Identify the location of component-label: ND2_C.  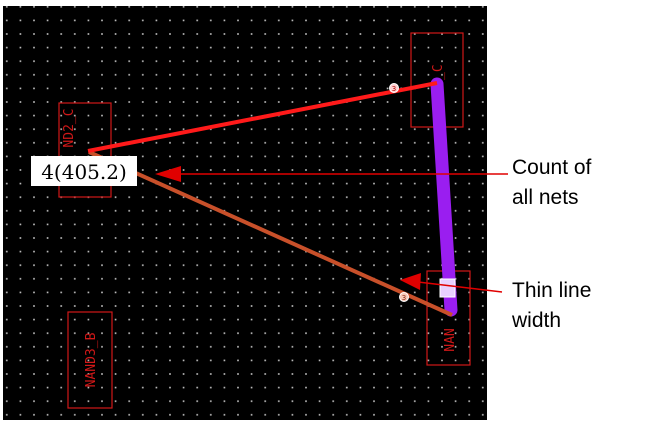
(69, 127).